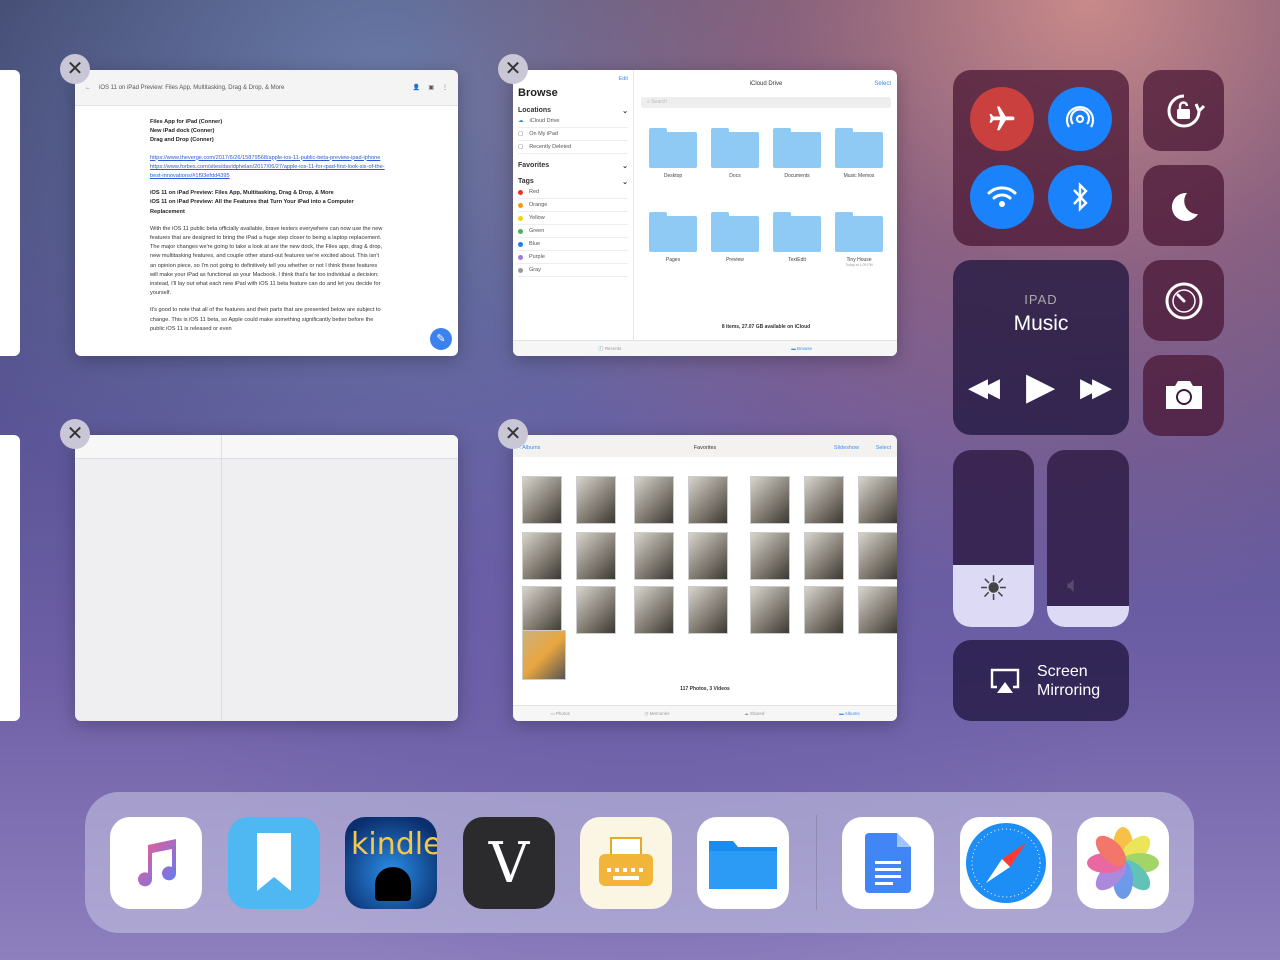 The width and height of the screenshot is (1280, 960). What do you see at coordinates (573, 111) in the screenshot?
I see `locations-header: Locations ⌄` at bounding box center [573, 111].